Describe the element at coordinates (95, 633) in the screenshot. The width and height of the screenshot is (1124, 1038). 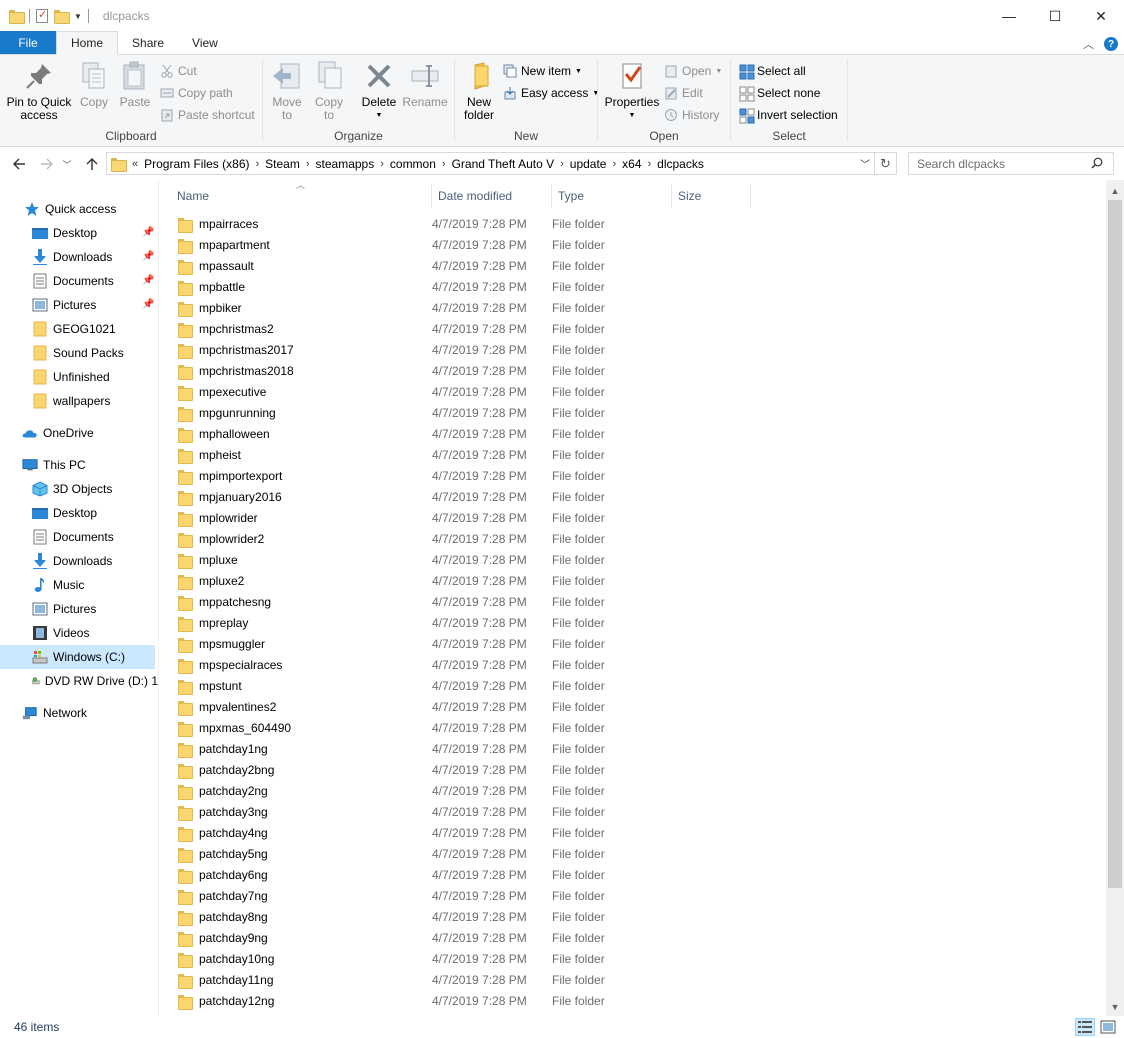
I see `nav-item-videos: Videos` at that location.